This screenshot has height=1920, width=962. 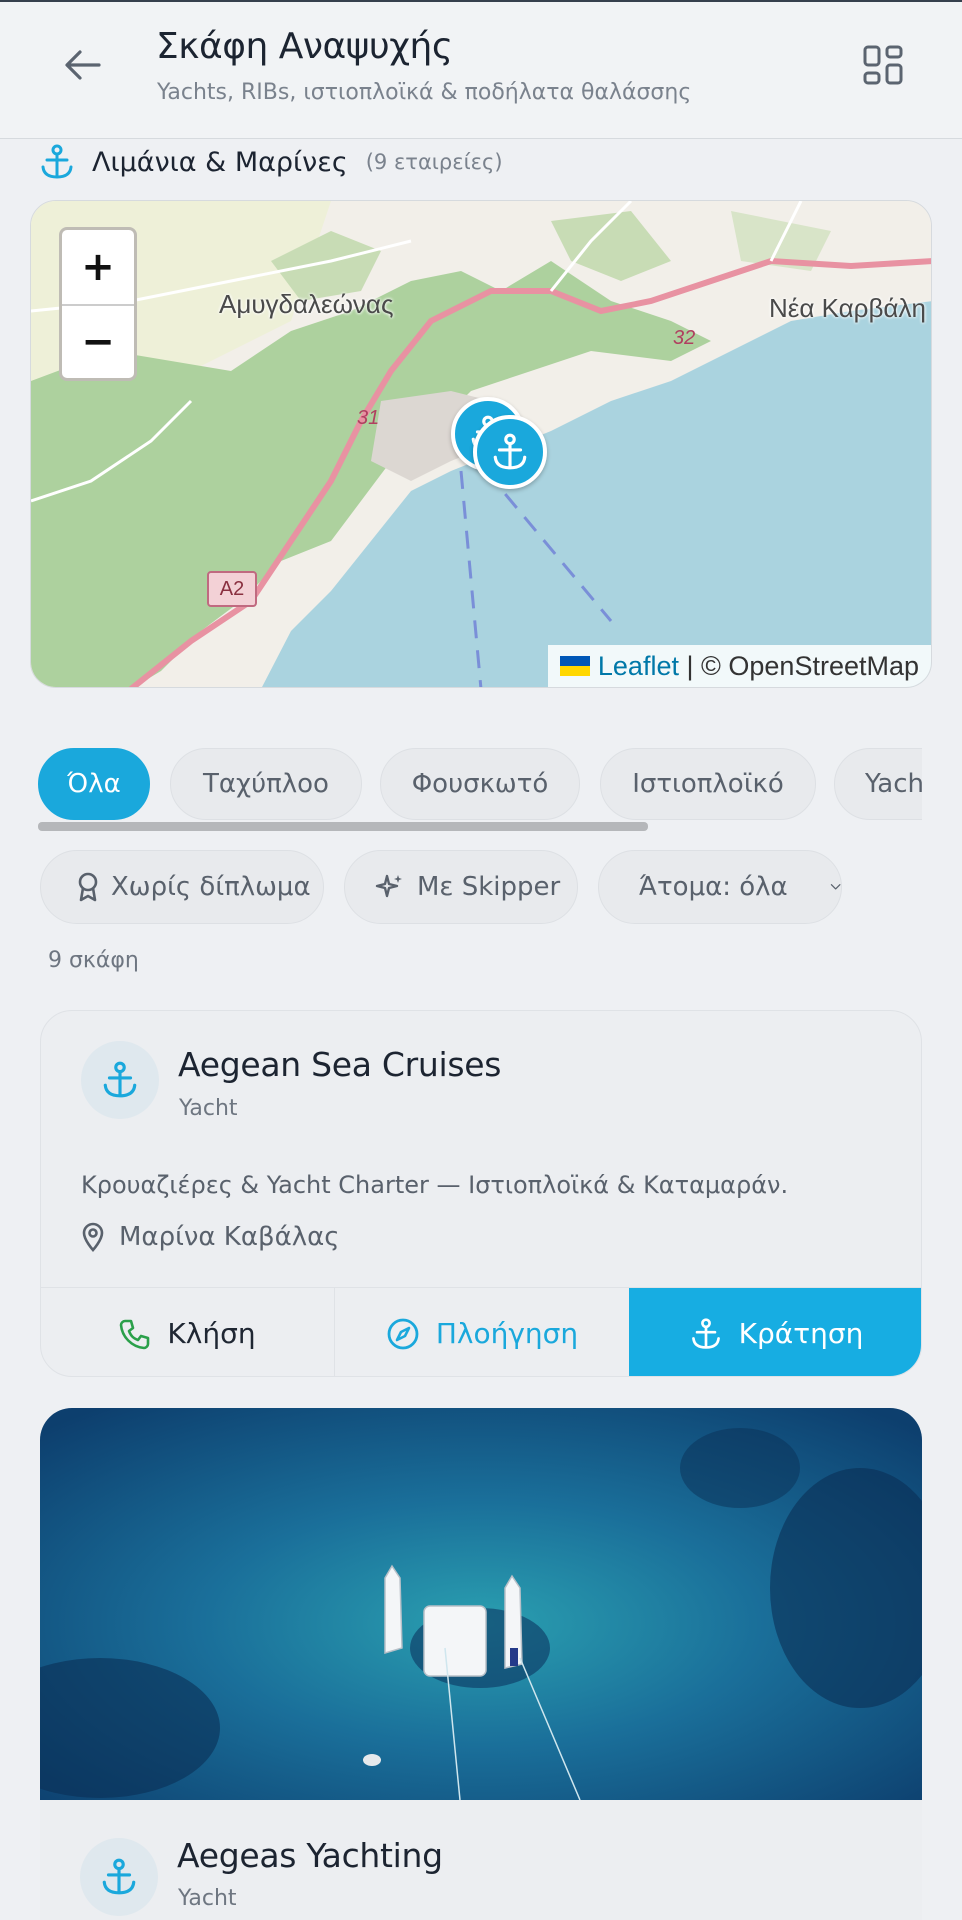 What do you see at coordinates (93, 1237) in the screenshot?
I see `map-pin-icon` at bounding box center [93, 1237].